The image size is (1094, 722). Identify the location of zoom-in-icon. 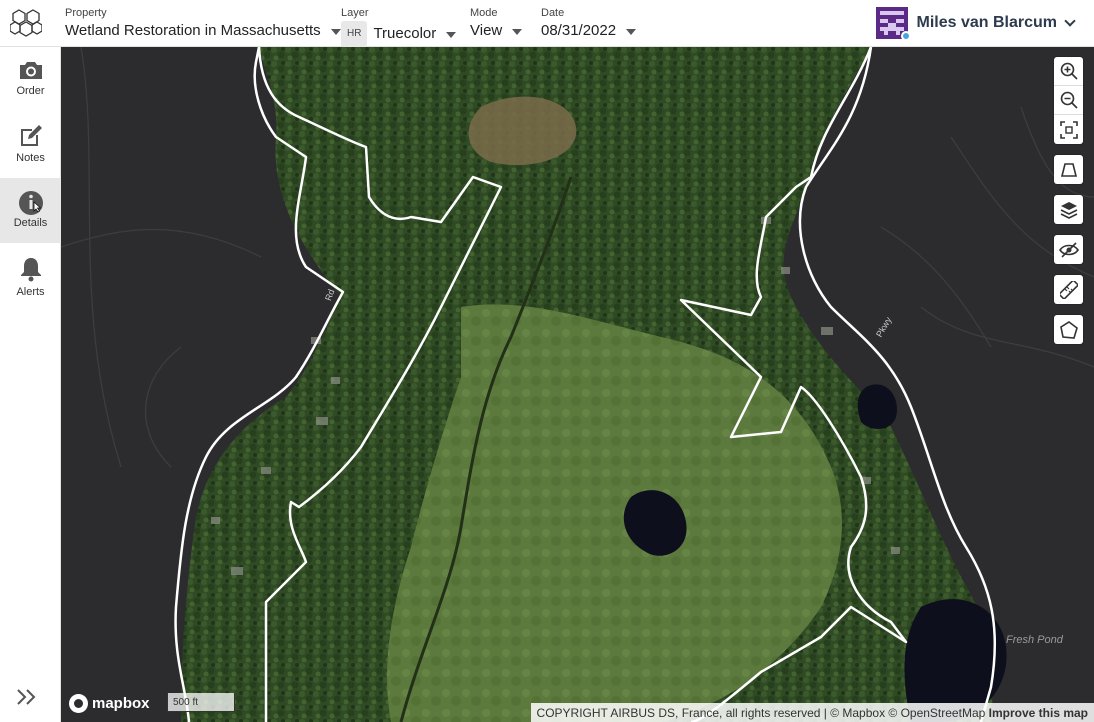
(1069, 71).